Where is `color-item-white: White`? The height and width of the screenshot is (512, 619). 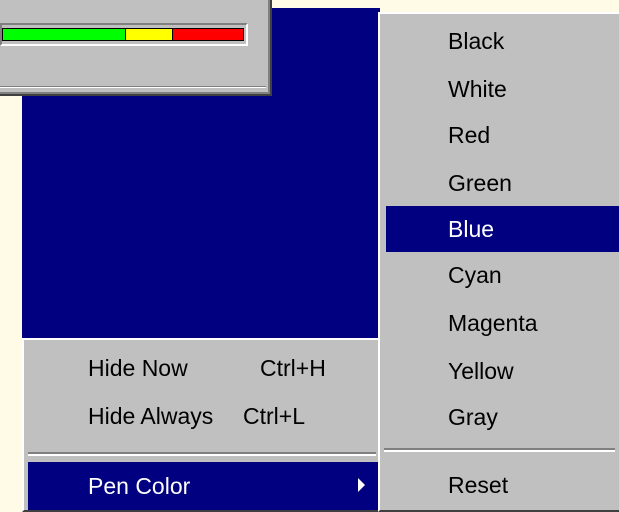 color-item-white: White is located at coordinates (499, 89).